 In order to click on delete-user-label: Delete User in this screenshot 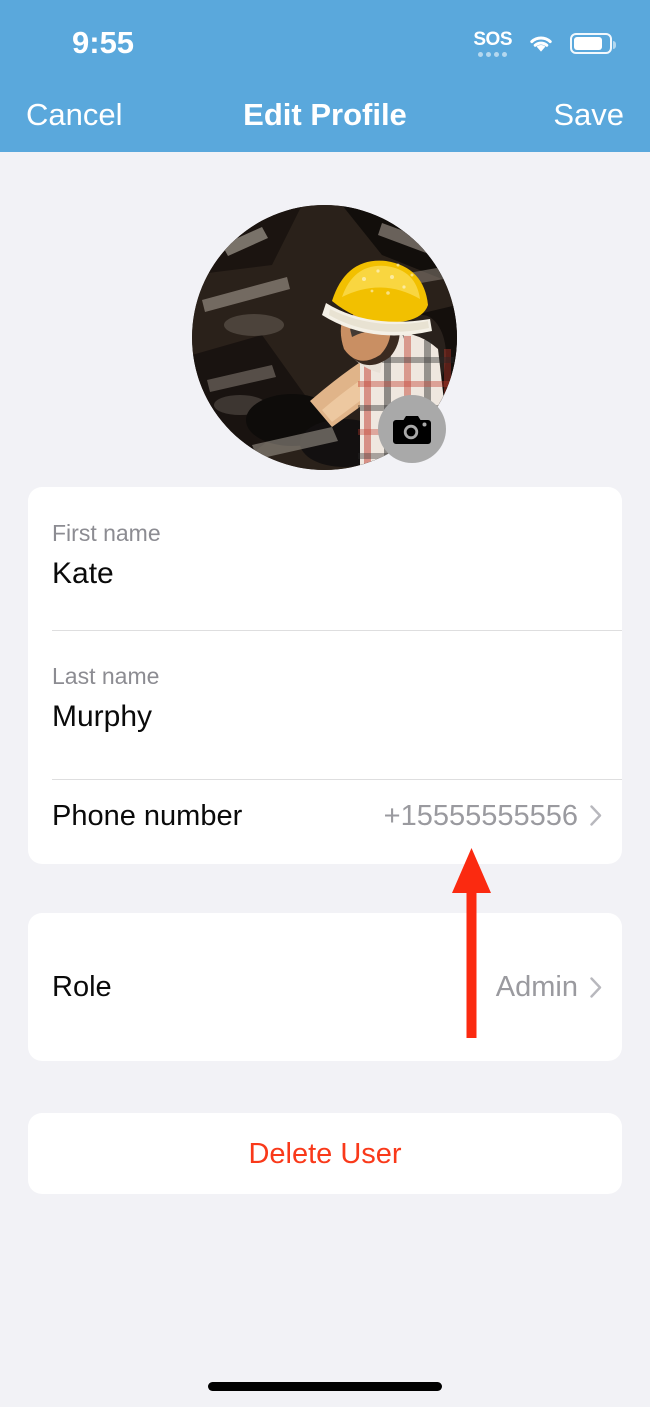, I will do `click(325, 1153)`.